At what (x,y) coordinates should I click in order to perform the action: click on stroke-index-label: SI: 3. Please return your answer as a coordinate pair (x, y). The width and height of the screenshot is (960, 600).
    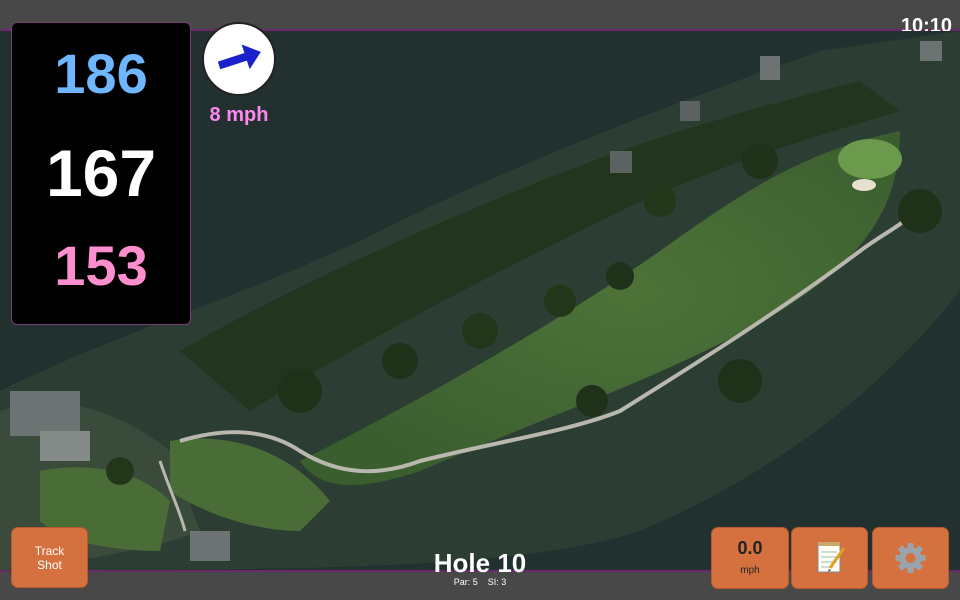
    Looking at the image, I should click on (497, 582).